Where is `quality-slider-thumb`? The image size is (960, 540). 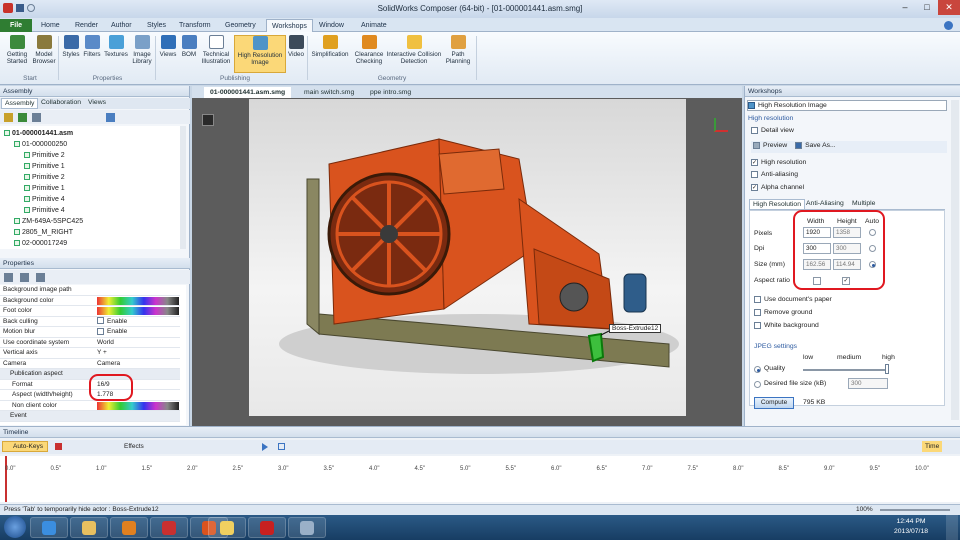
quality-slider-thumb is located at coordinates (887, 369).